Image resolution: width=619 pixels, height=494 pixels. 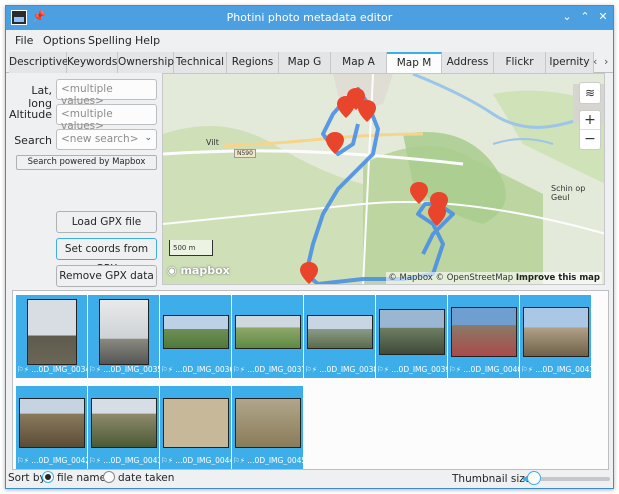 What do you see at coordinates (567, 17) in the screenshot?
I see `minimize-icon: ⌄` at bounding box center [567, 17].